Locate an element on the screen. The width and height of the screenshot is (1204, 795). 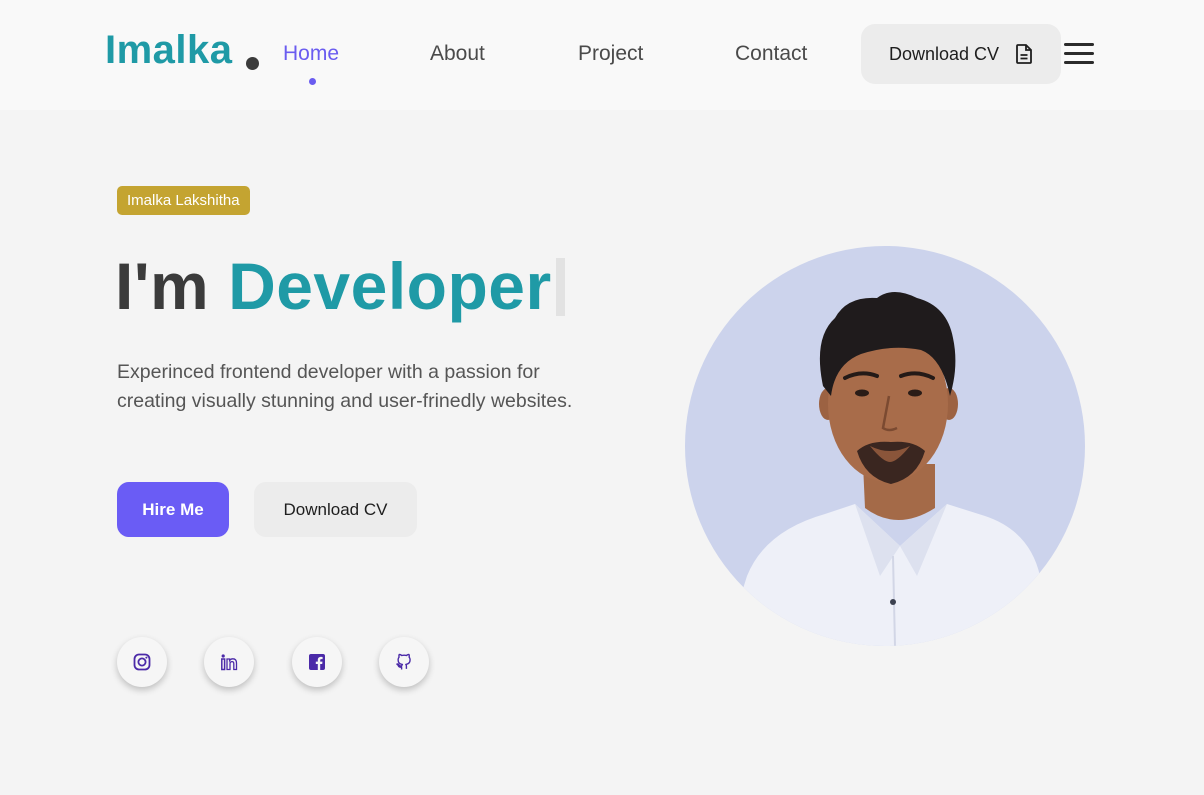
social-github-button is located at coordinates (404, 662).